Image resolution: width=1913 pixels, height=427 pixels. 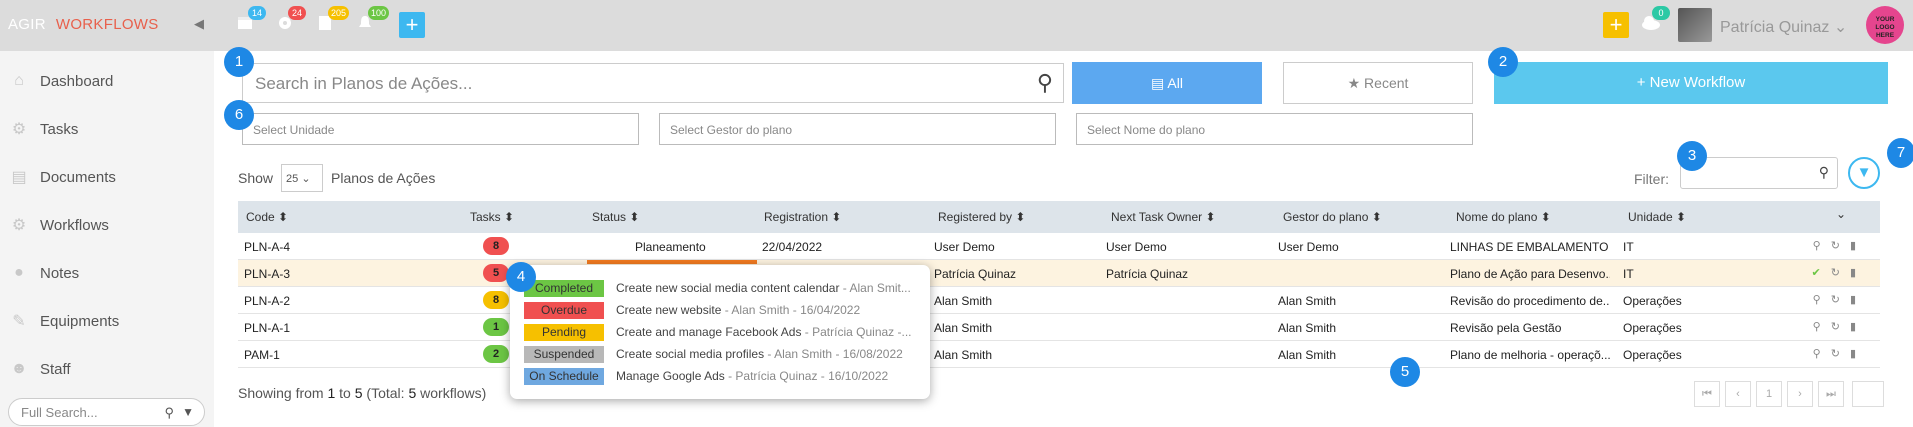 I want to click on sidebar-item-staff: ☻ Staff, so click(x=39, y=369).